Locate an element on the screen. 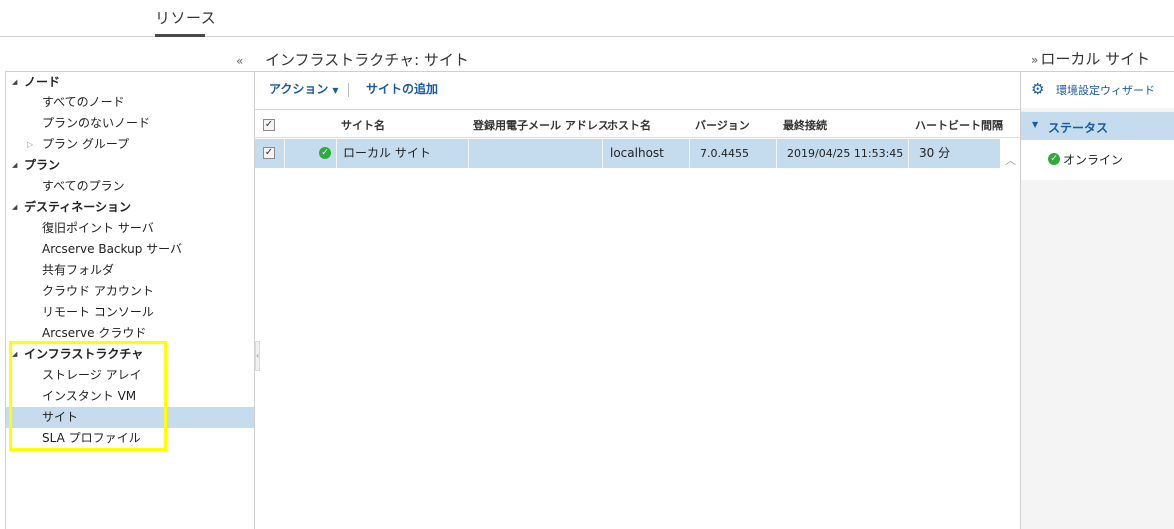 The height and width of the screenshot is (529, 1174). grid-toolbar: アクション ▼ サイトの追加 is located at coordinates (637, 91).